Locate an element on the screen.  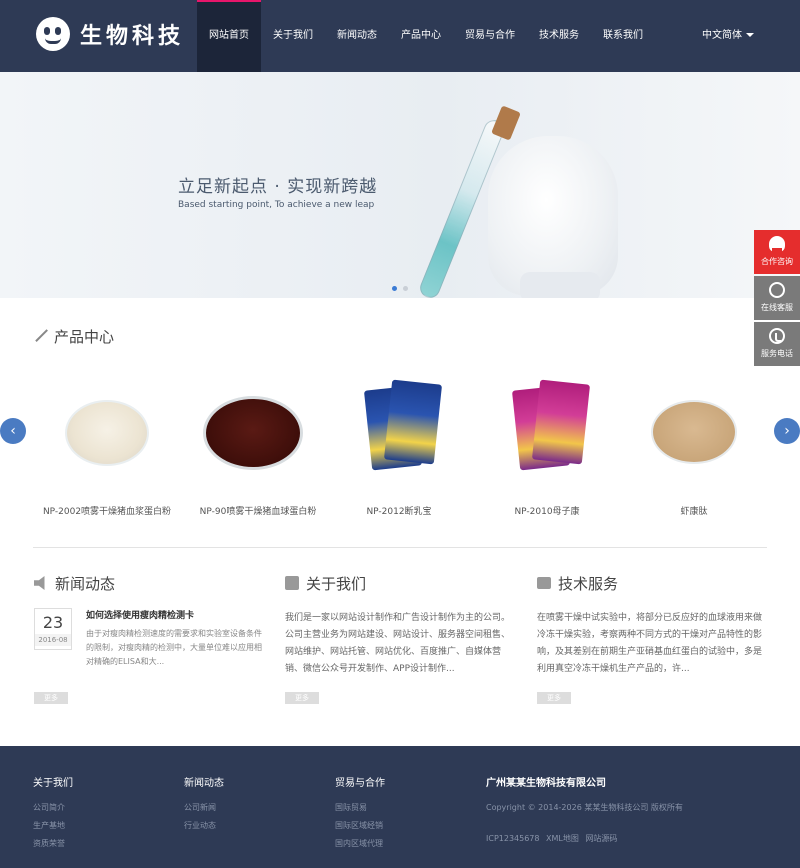
footer-link: 生产基地 is located at coordinates (53, 826).